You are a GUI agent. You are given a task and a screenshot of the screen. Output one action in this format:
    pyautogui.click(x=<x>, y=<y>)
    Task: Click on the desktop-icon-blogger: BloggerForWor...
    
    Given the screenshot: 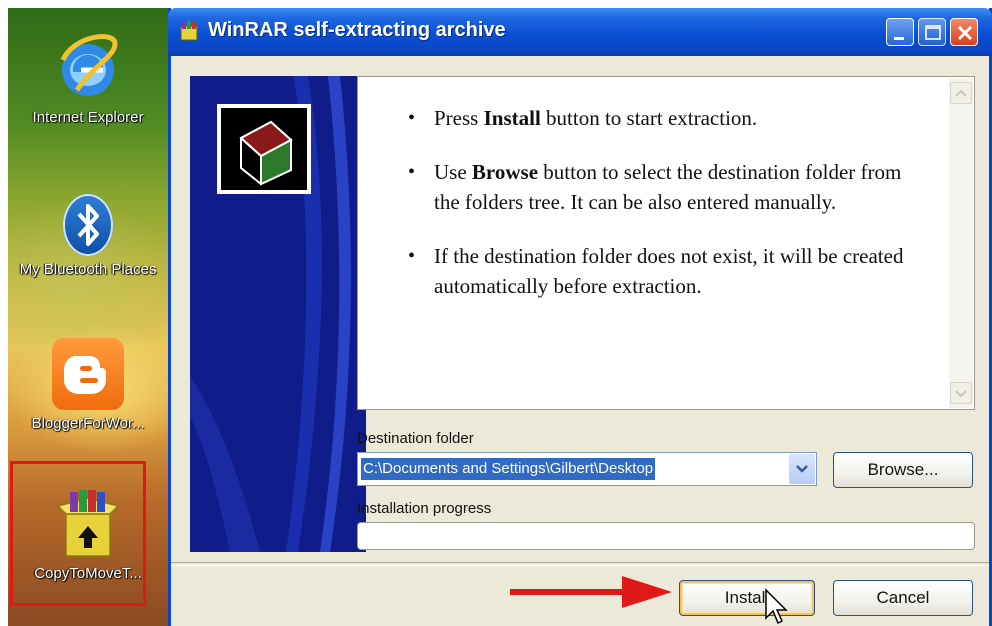 What is the action you would take?
    pyautogui.click(x=88, y=386)
    